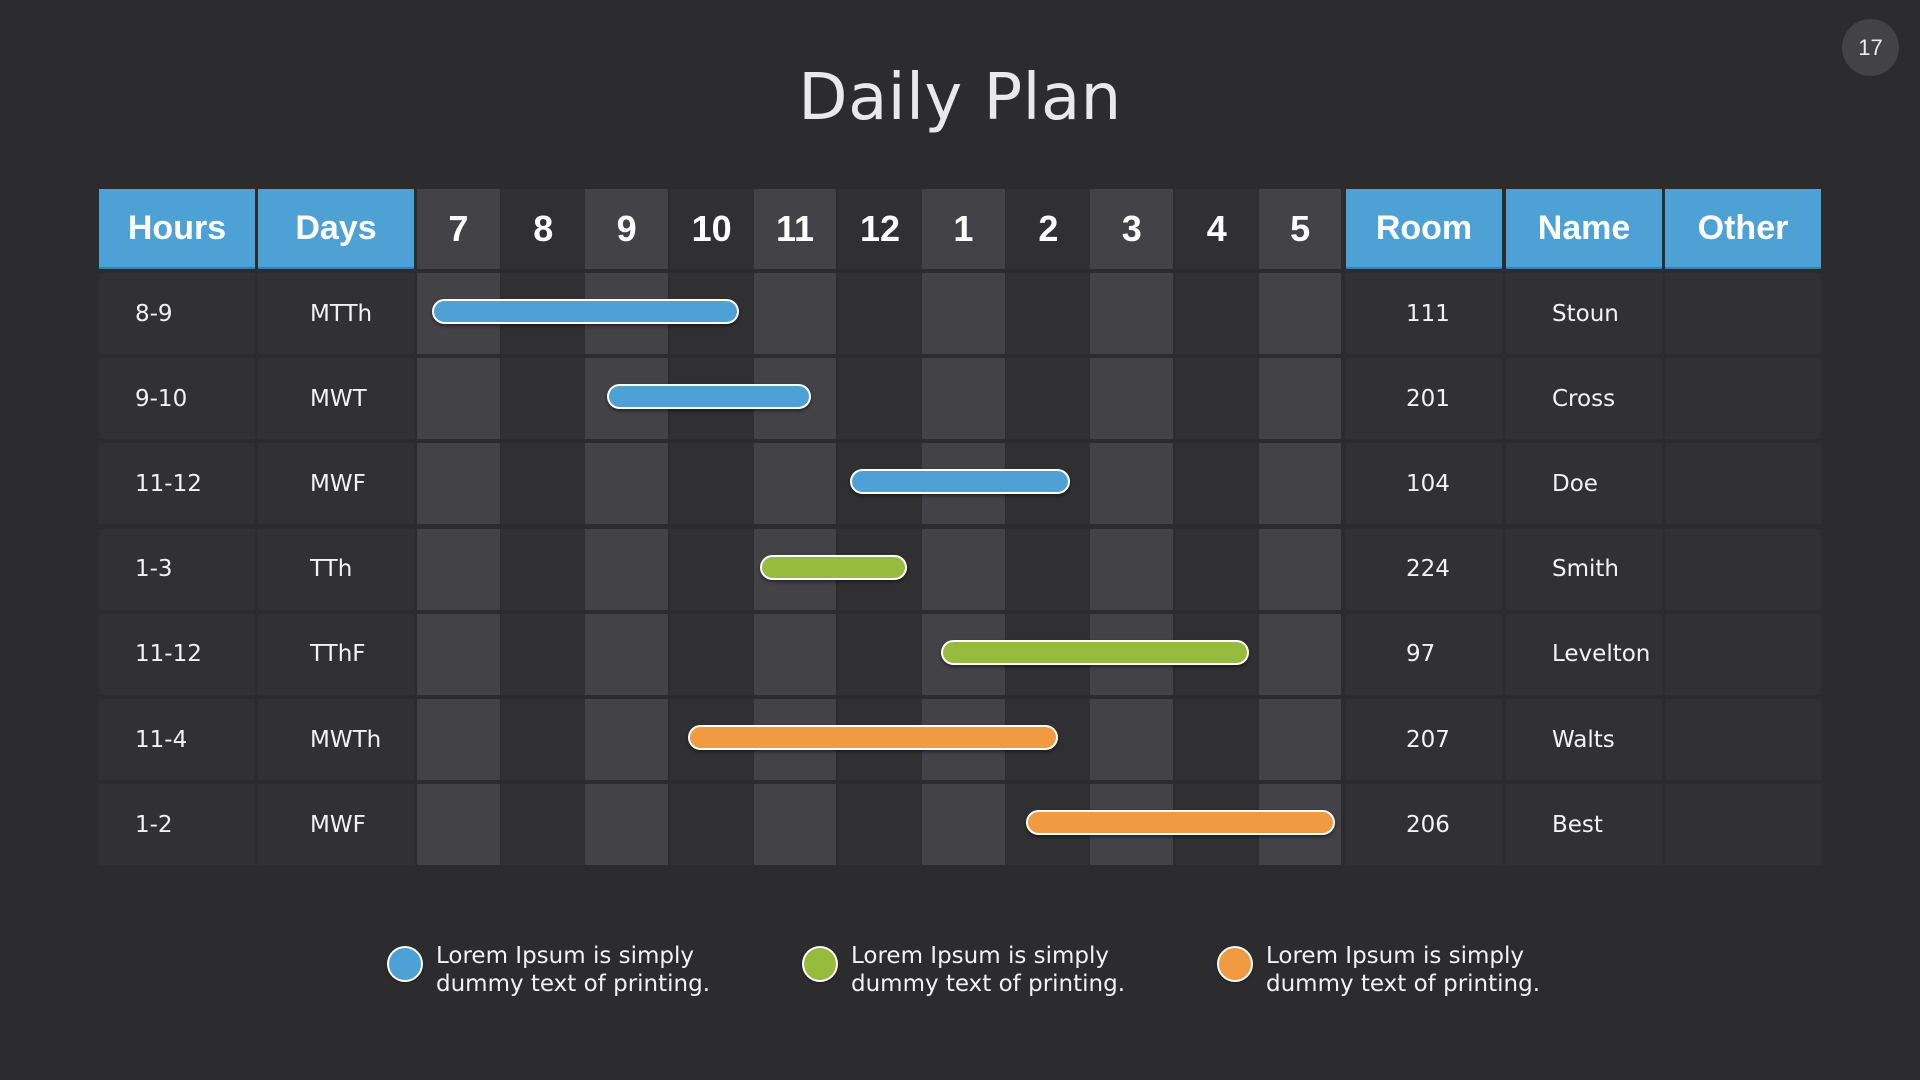 This screenshot has width=1920, height=1080. I want to click on hour-header-3: 3, so click(1132, 229).